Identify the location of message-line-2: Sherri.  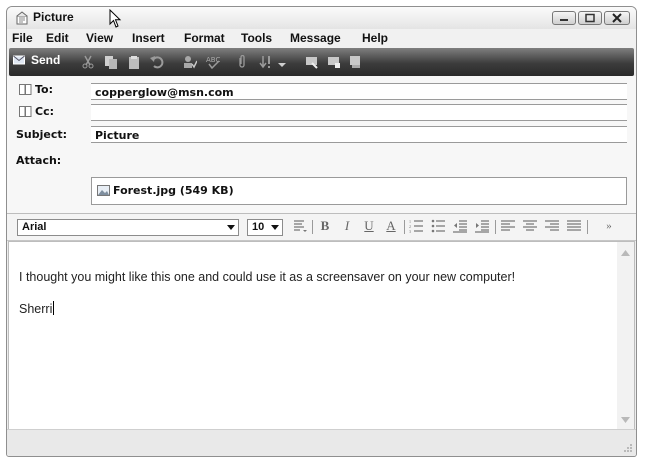
(36, 309).